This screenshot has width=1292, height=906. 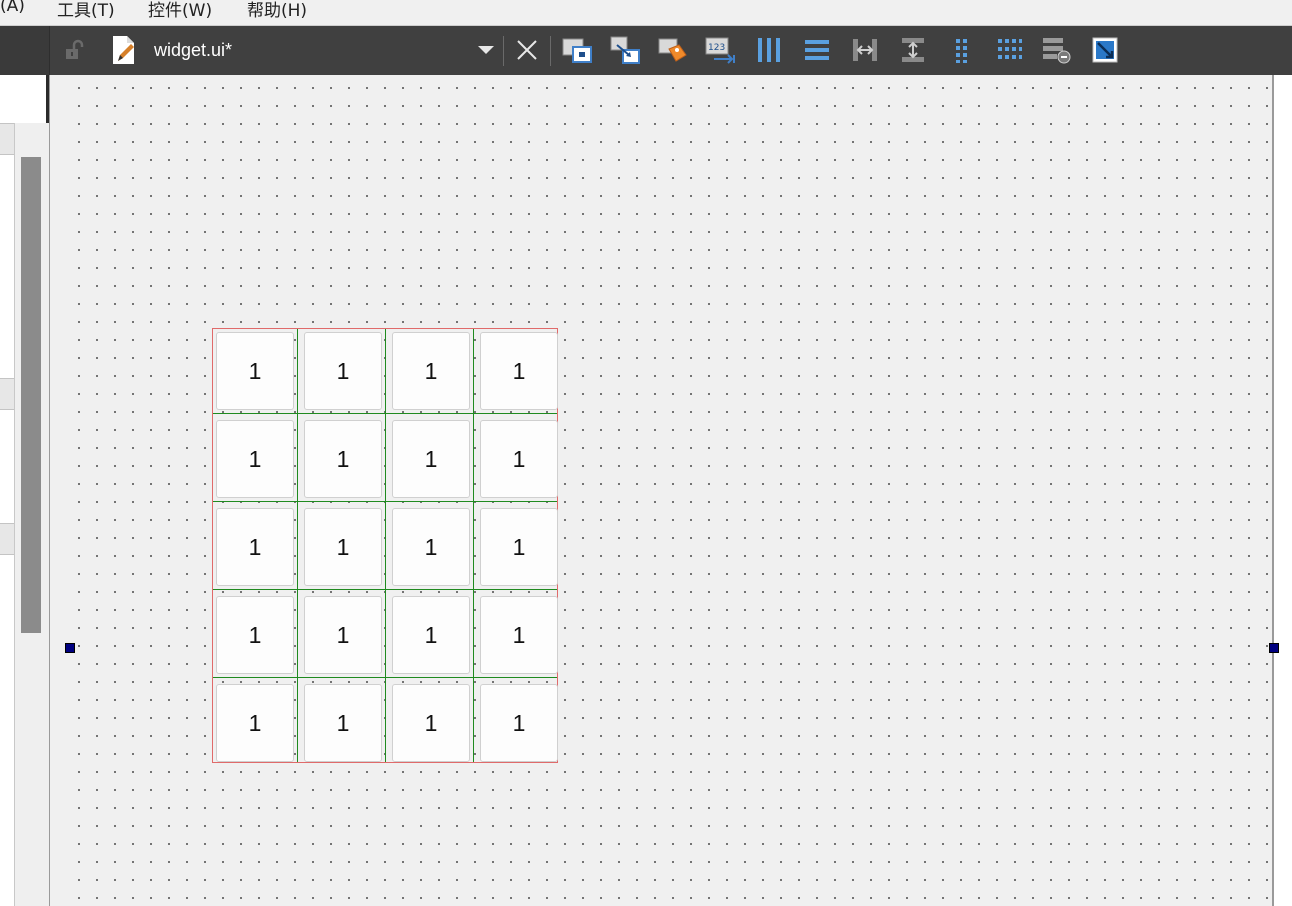 I want to click on layout-horizontal-icon, so click(x=769, y=50).